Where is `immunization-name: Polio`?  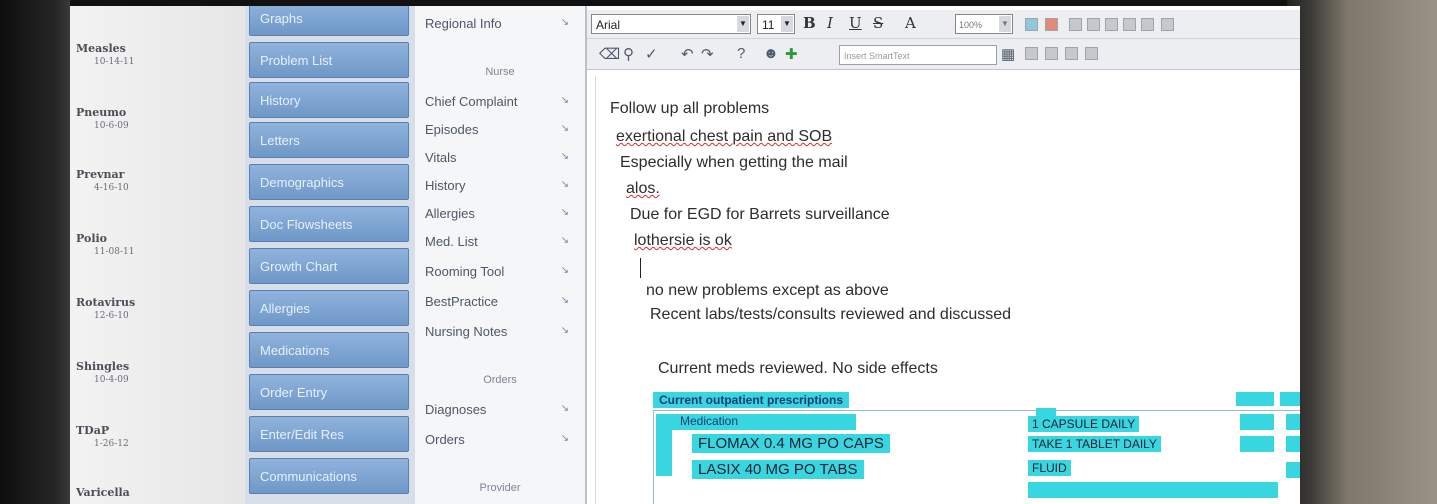 immunization-name: Polio is located at coordinates (92, 238).